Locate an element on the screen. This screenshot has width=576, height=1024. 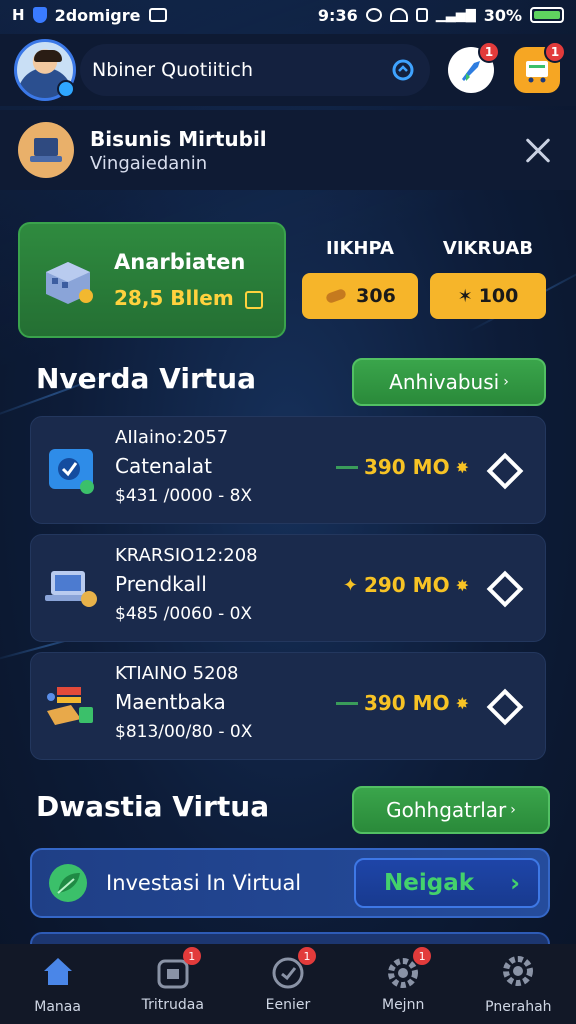
sparkle-icon: ✦ is located at coordinates (350, 585).